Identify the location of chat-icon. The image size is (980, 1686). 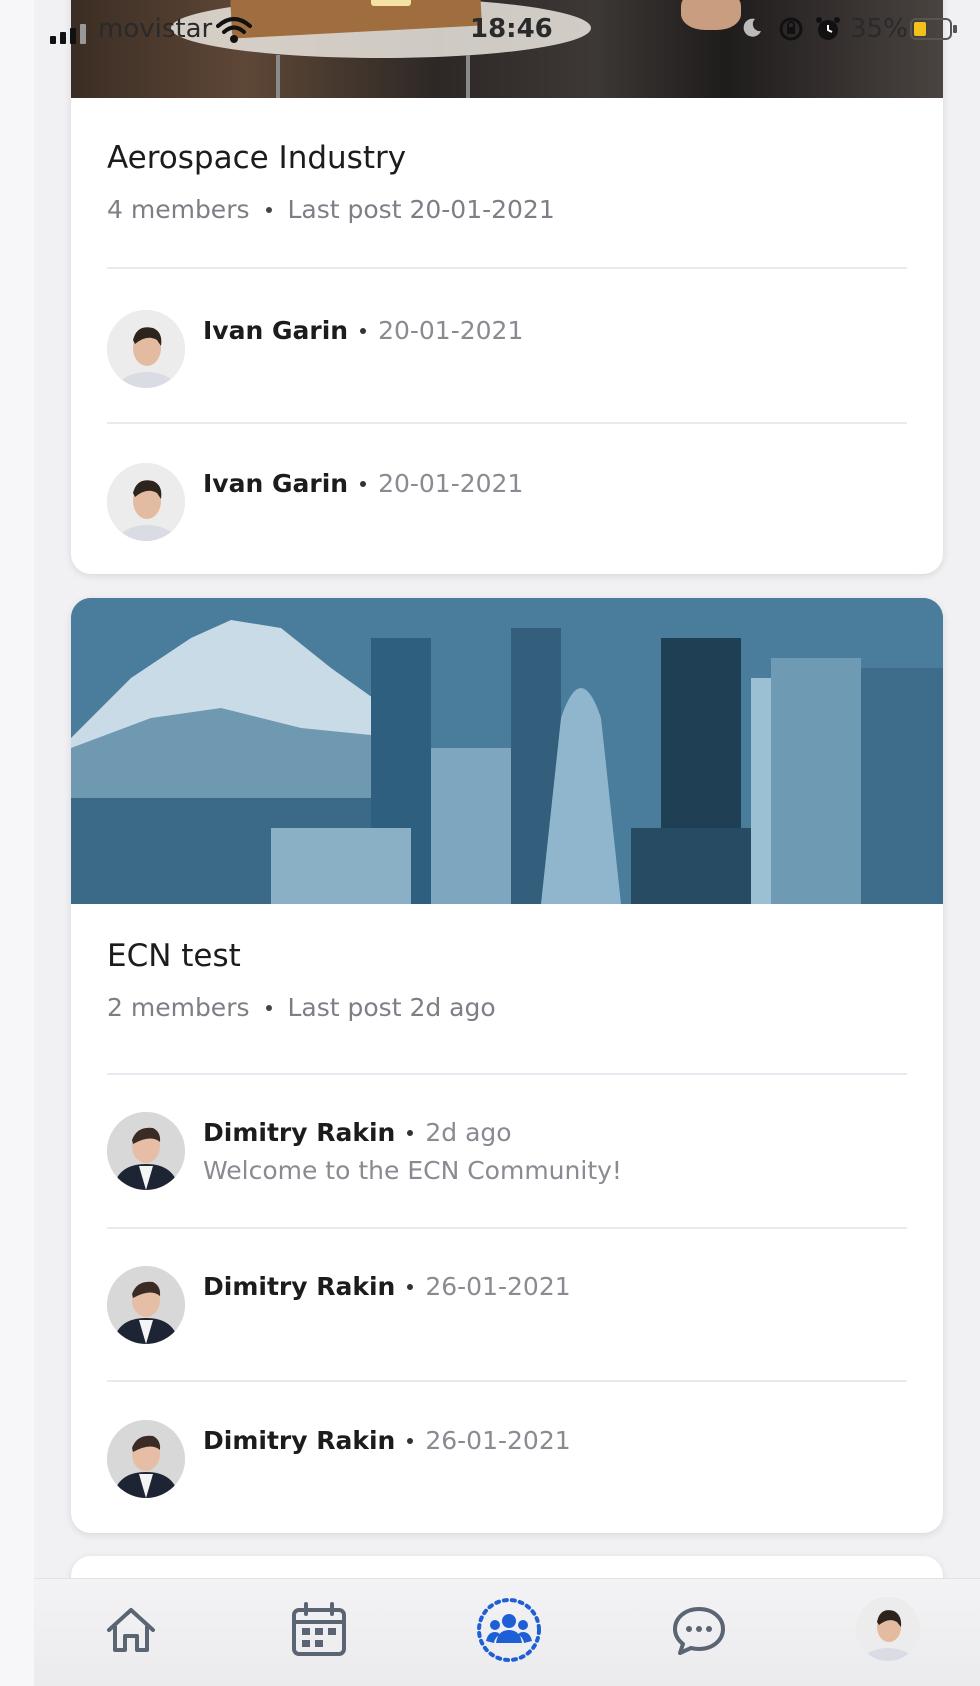
(699, 1632).